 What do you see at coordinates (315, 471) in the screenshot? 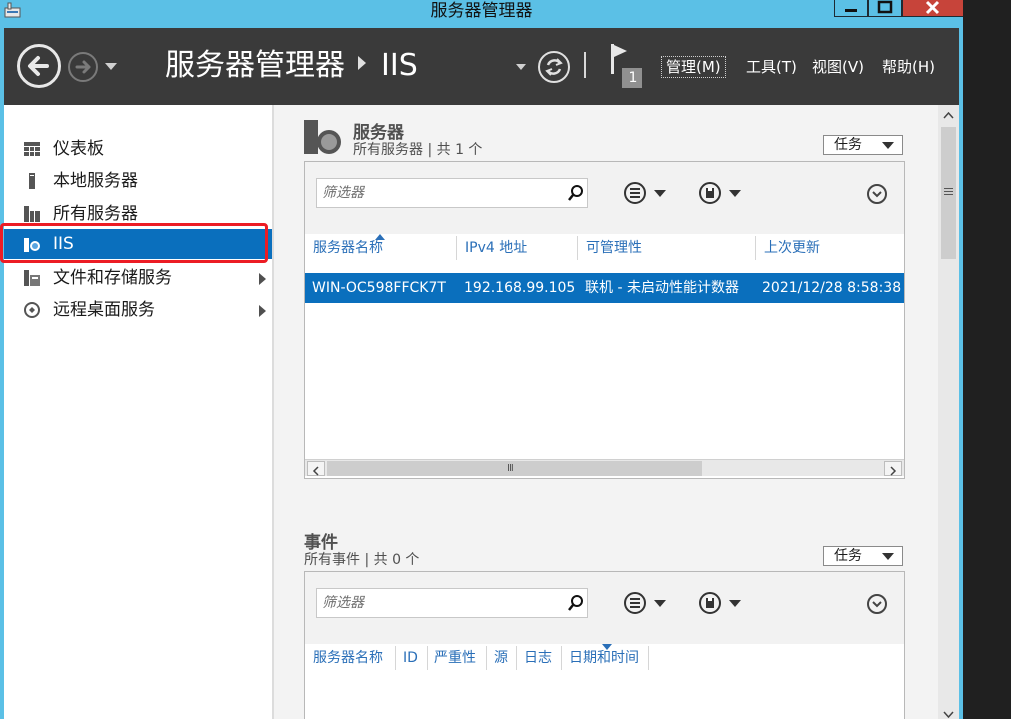
I see `chevron-left-icon` at bounding box center [315, 471].